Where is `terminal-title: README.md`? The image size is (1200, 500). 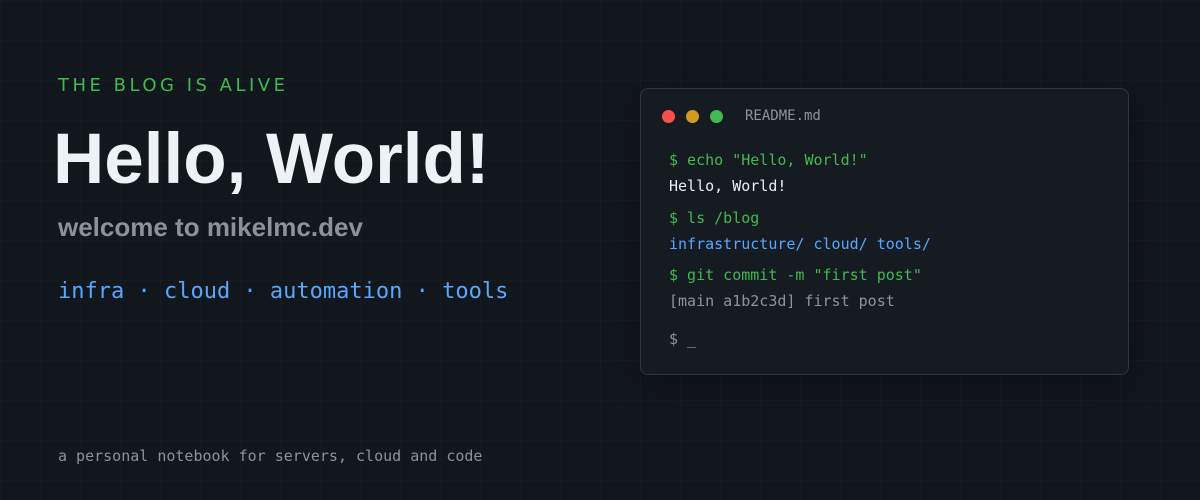 terminal-title: README.md is located at coordinates (783, 116).